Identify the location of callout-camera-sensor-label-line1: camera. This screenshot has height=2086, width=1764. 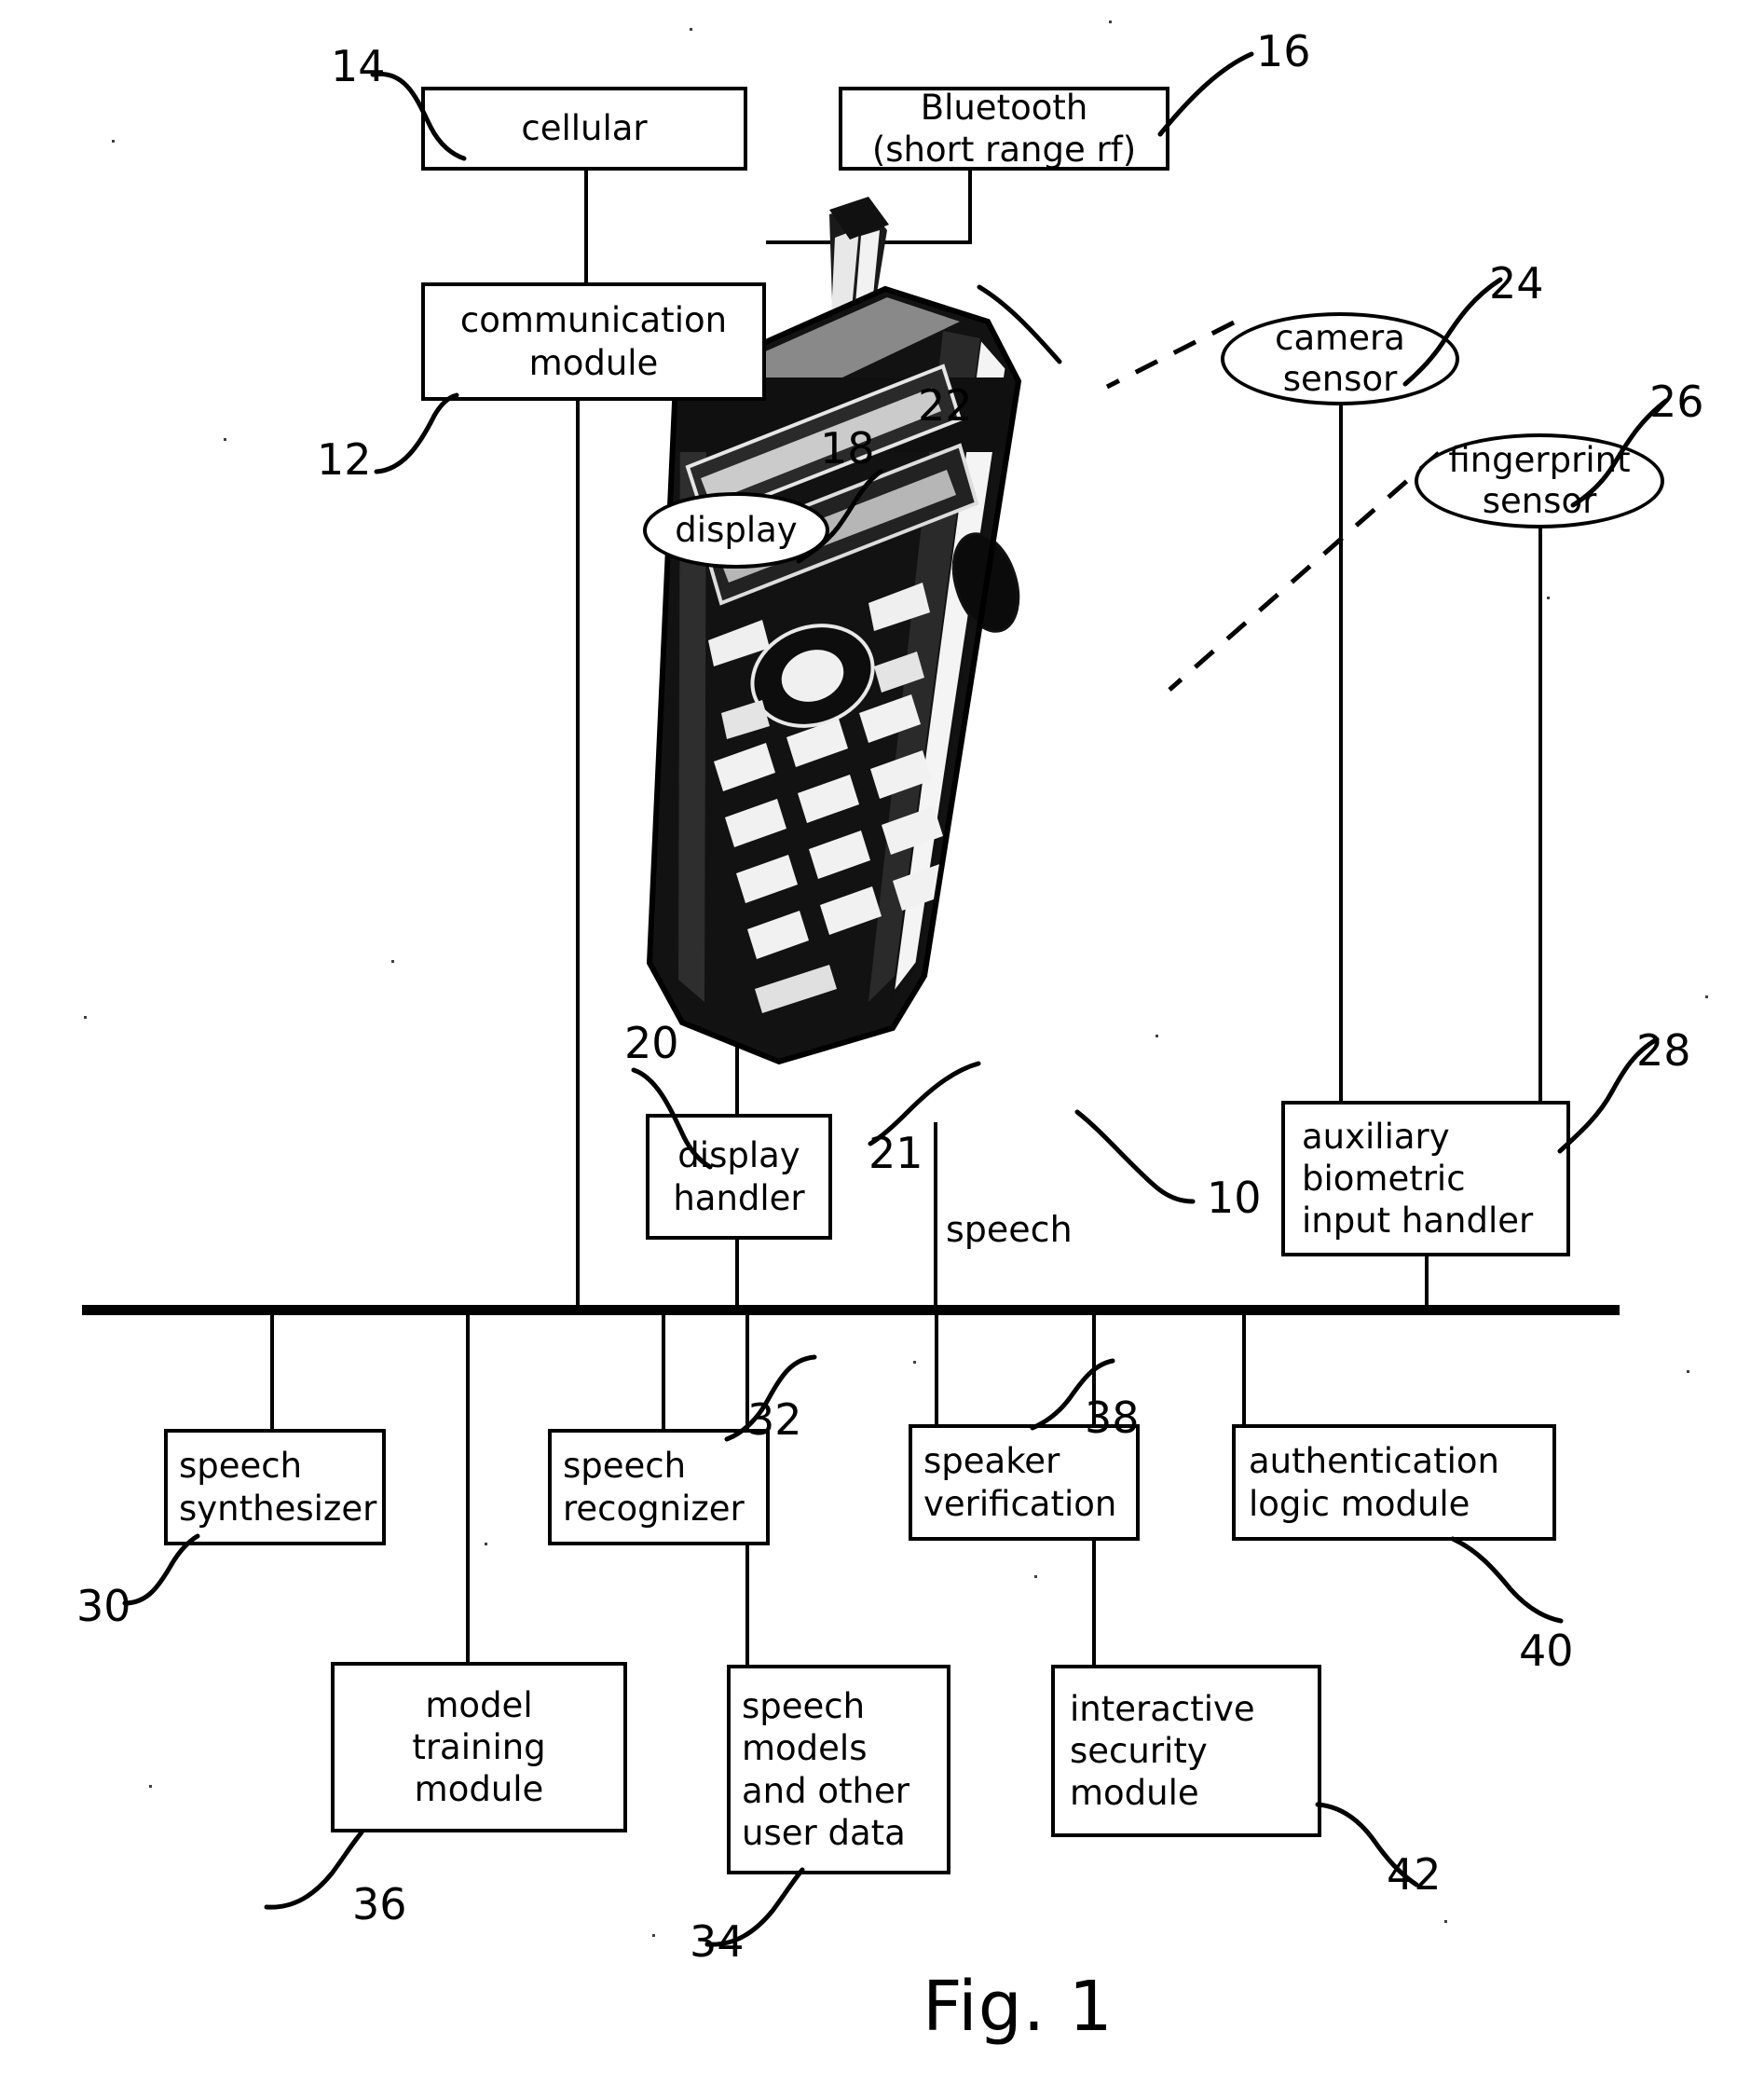
(1340, 337).